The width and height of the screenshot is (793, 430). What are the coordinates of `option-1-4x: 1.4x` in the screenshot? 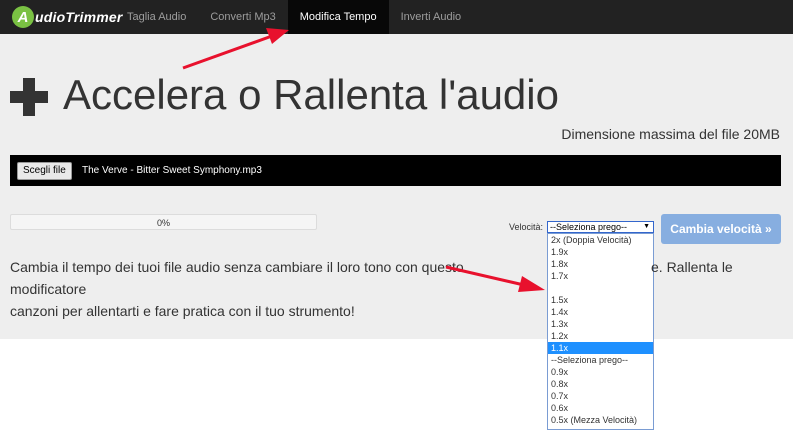 It's located at (600, 312).